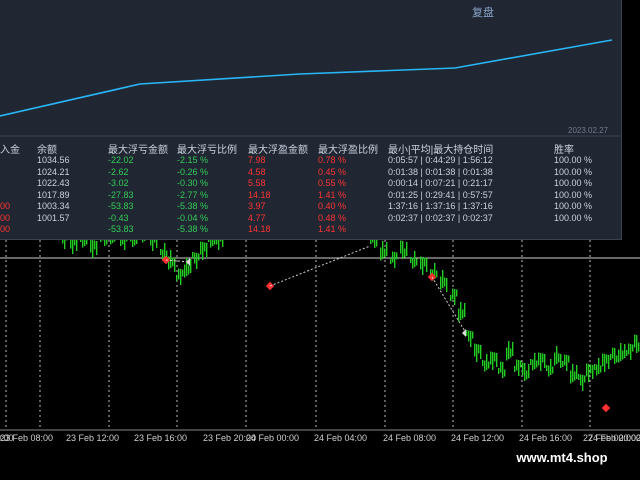 This screenshot has width=640, height=480. I want to click on report-cell: -22.02, so click(121, 160).